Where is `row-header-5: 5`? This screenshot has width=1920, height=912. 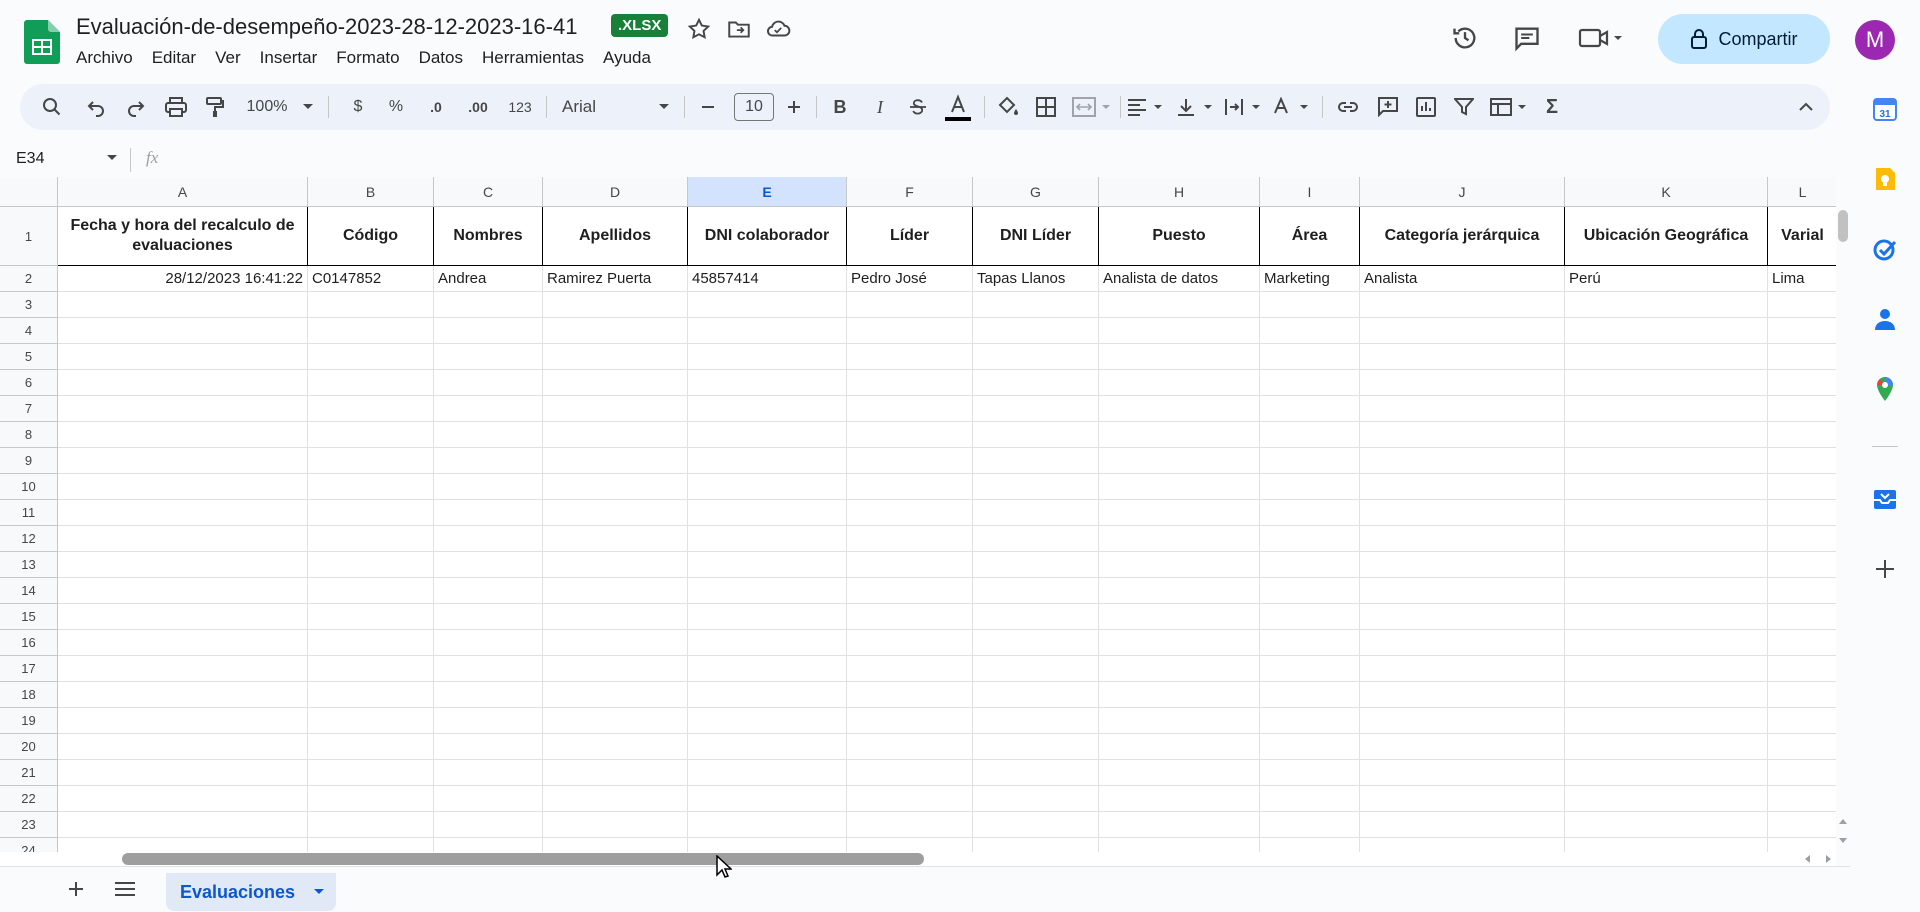
row-header-5: 5 is located at coordinates (29, 357).